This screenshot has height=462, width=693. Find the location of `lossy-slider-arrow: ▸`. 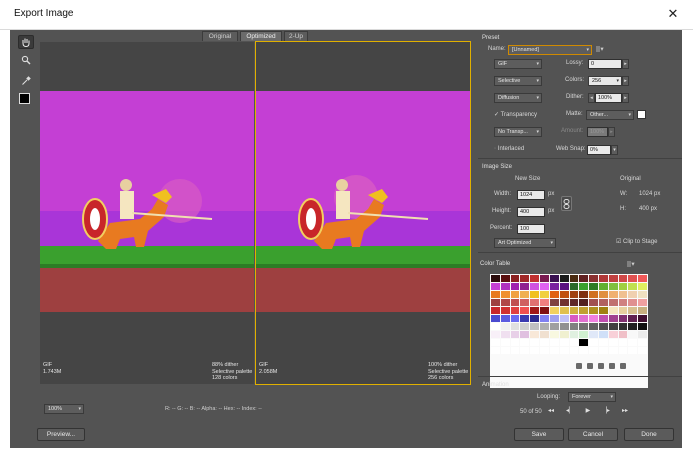

lossy-slider-arrow: ▸ is located at coordinates (625, 64).